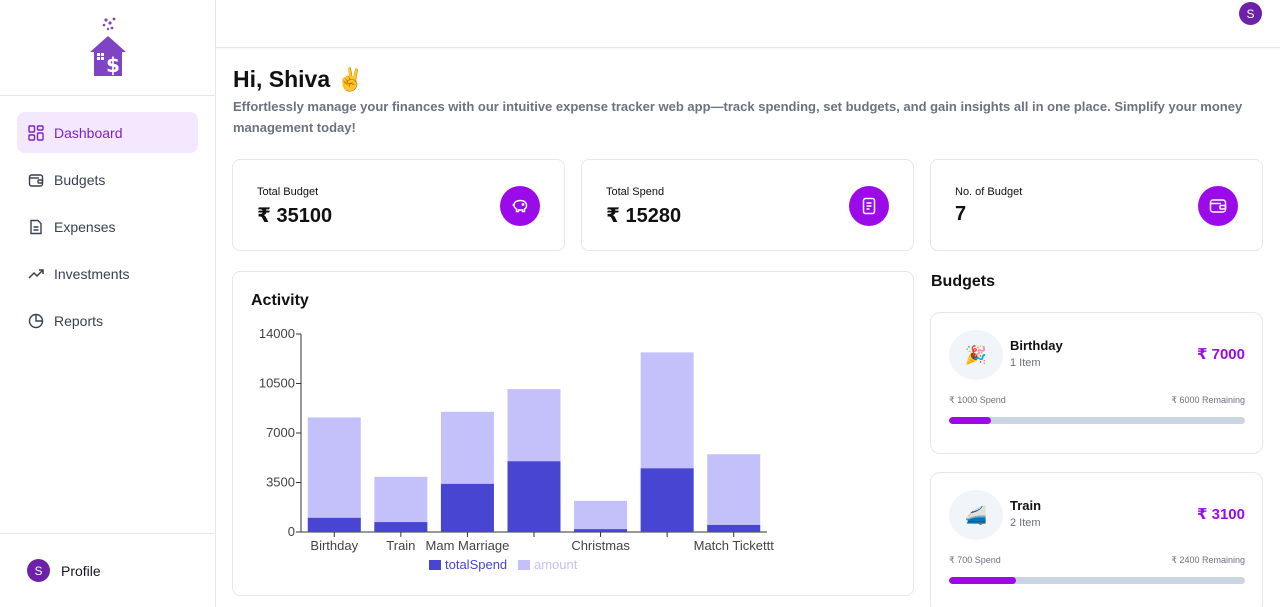 Image resolution: width=1280 pixels, height=607 pixels. What do you see at coordinates (398, 205) in the screenshot?
I see `stat-card-total-budget: Total Budget ₹ 35100` at bounding box center [398, 205].